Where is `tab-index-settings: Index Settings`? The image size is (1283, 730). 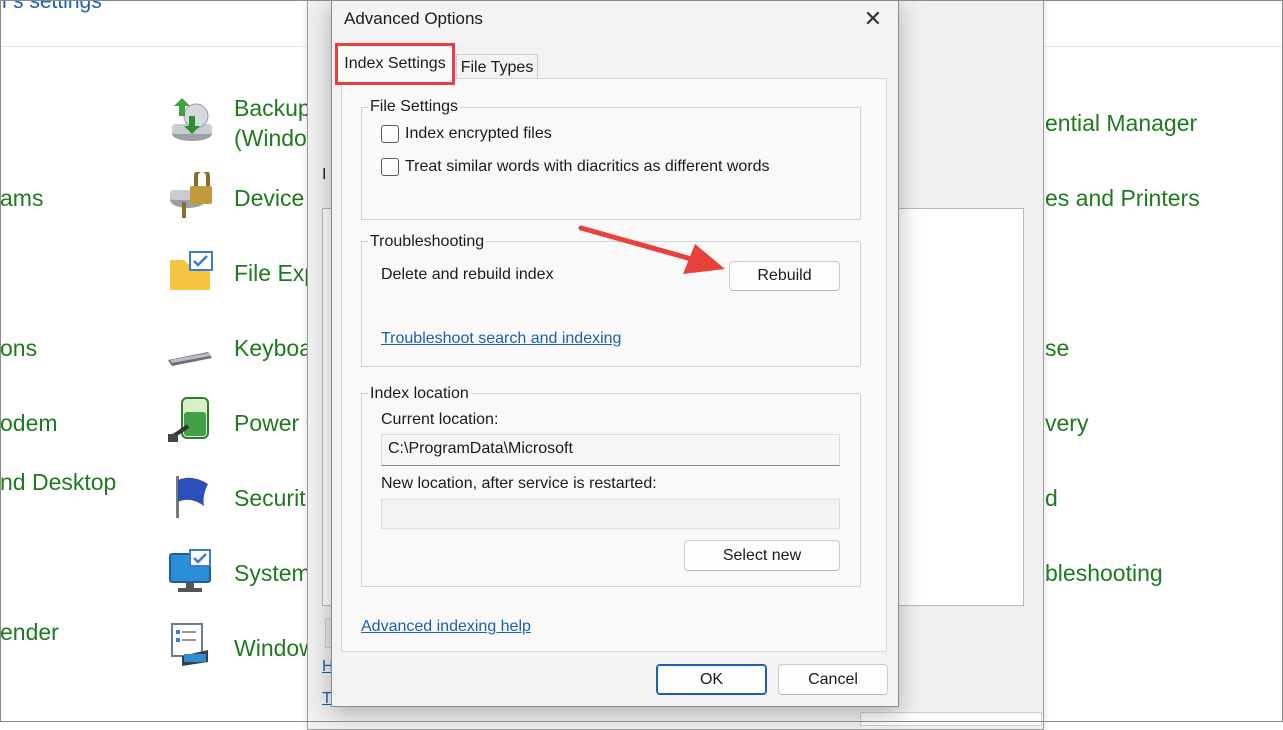 tab-index-settings: Index Settings is located at coordinates (395, 64).